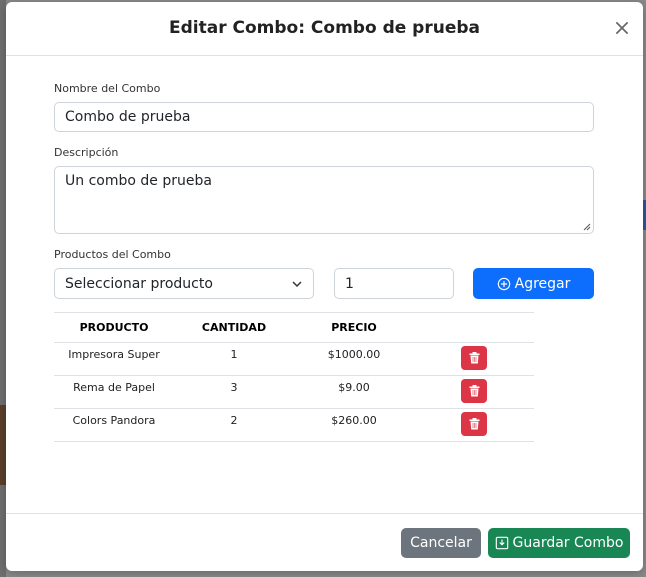 Image resolution: width=646 pixels, height=577 pixels. I want to click on products-label: Productos del Combo, so click(112, 254).